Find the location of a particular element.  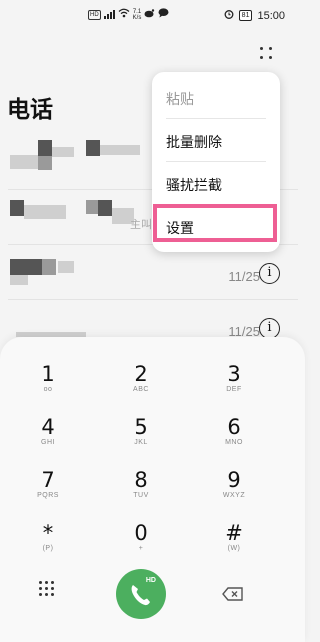

alarm-icon is located at coordinates (229, 15).